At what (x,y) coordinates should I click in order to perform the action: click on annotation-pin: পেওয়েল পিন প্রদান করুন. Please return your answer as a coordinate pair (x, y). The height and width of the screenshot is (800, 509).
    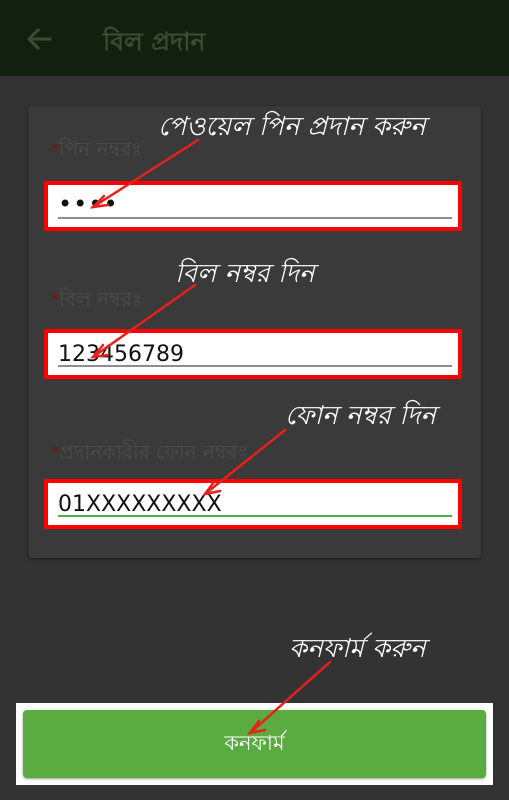
    Looking at the image, I should click on (292, 127).